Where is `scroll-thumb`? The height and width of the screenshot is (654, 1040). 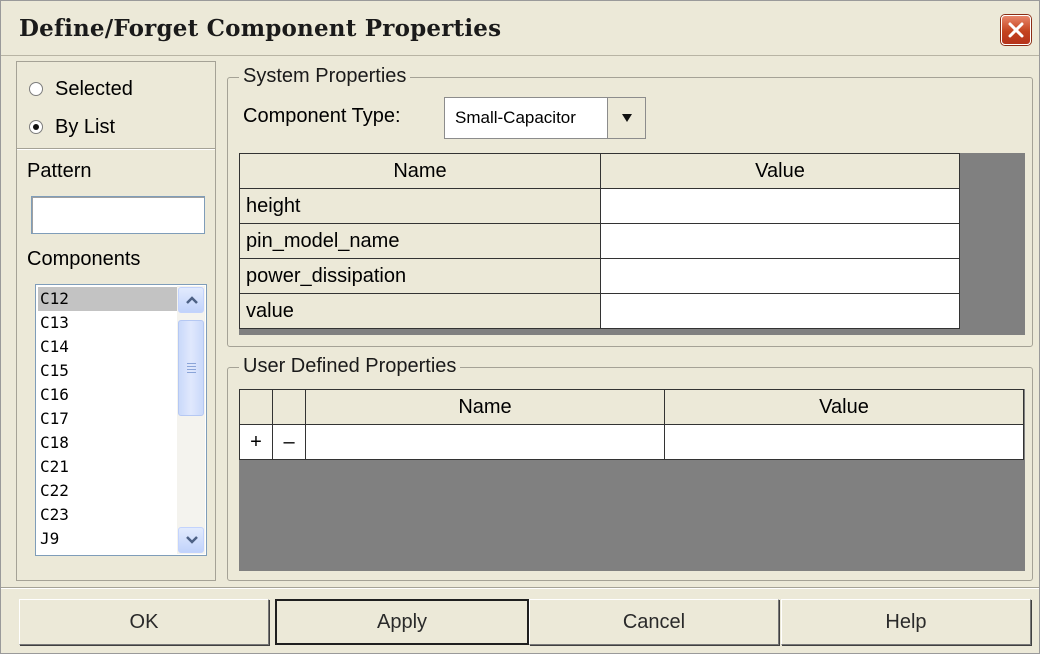
scroll-thumb is located at coordinates (191, 368).